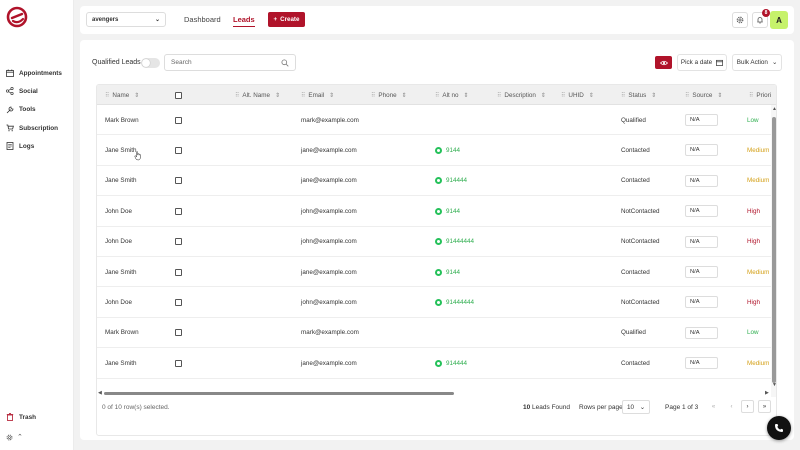 This screenshot has width=800, height=450. I want to click on settings-button, so click(740, 20).